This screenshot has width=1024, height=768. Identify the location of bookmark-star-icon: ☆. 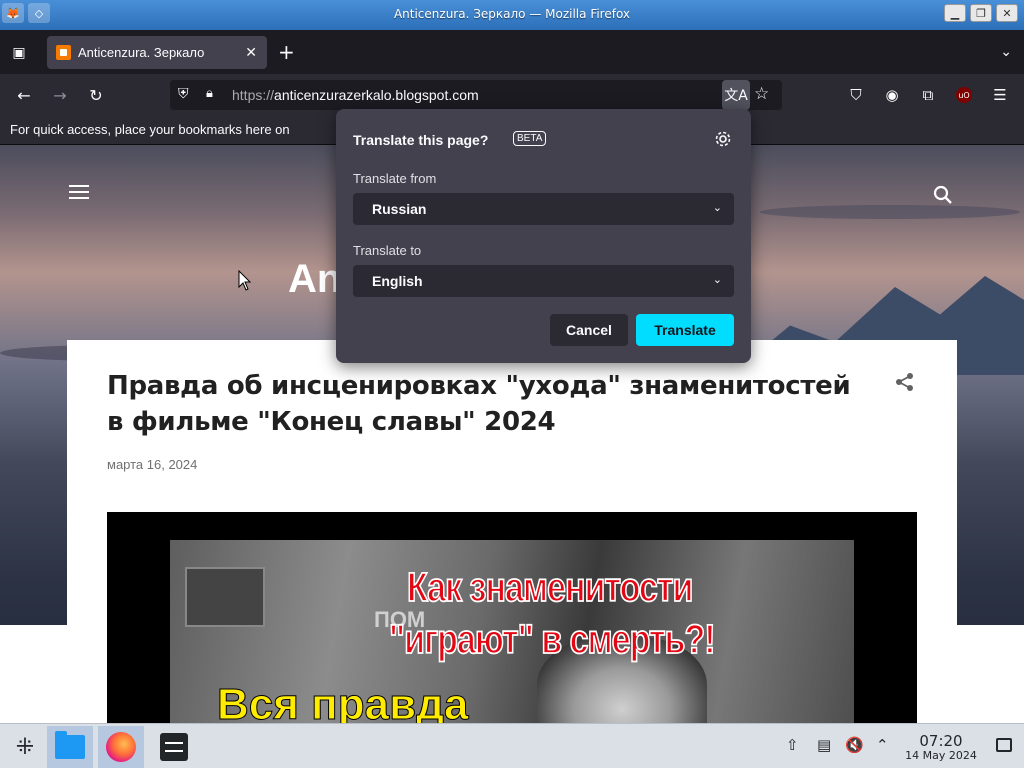
(761, 94).